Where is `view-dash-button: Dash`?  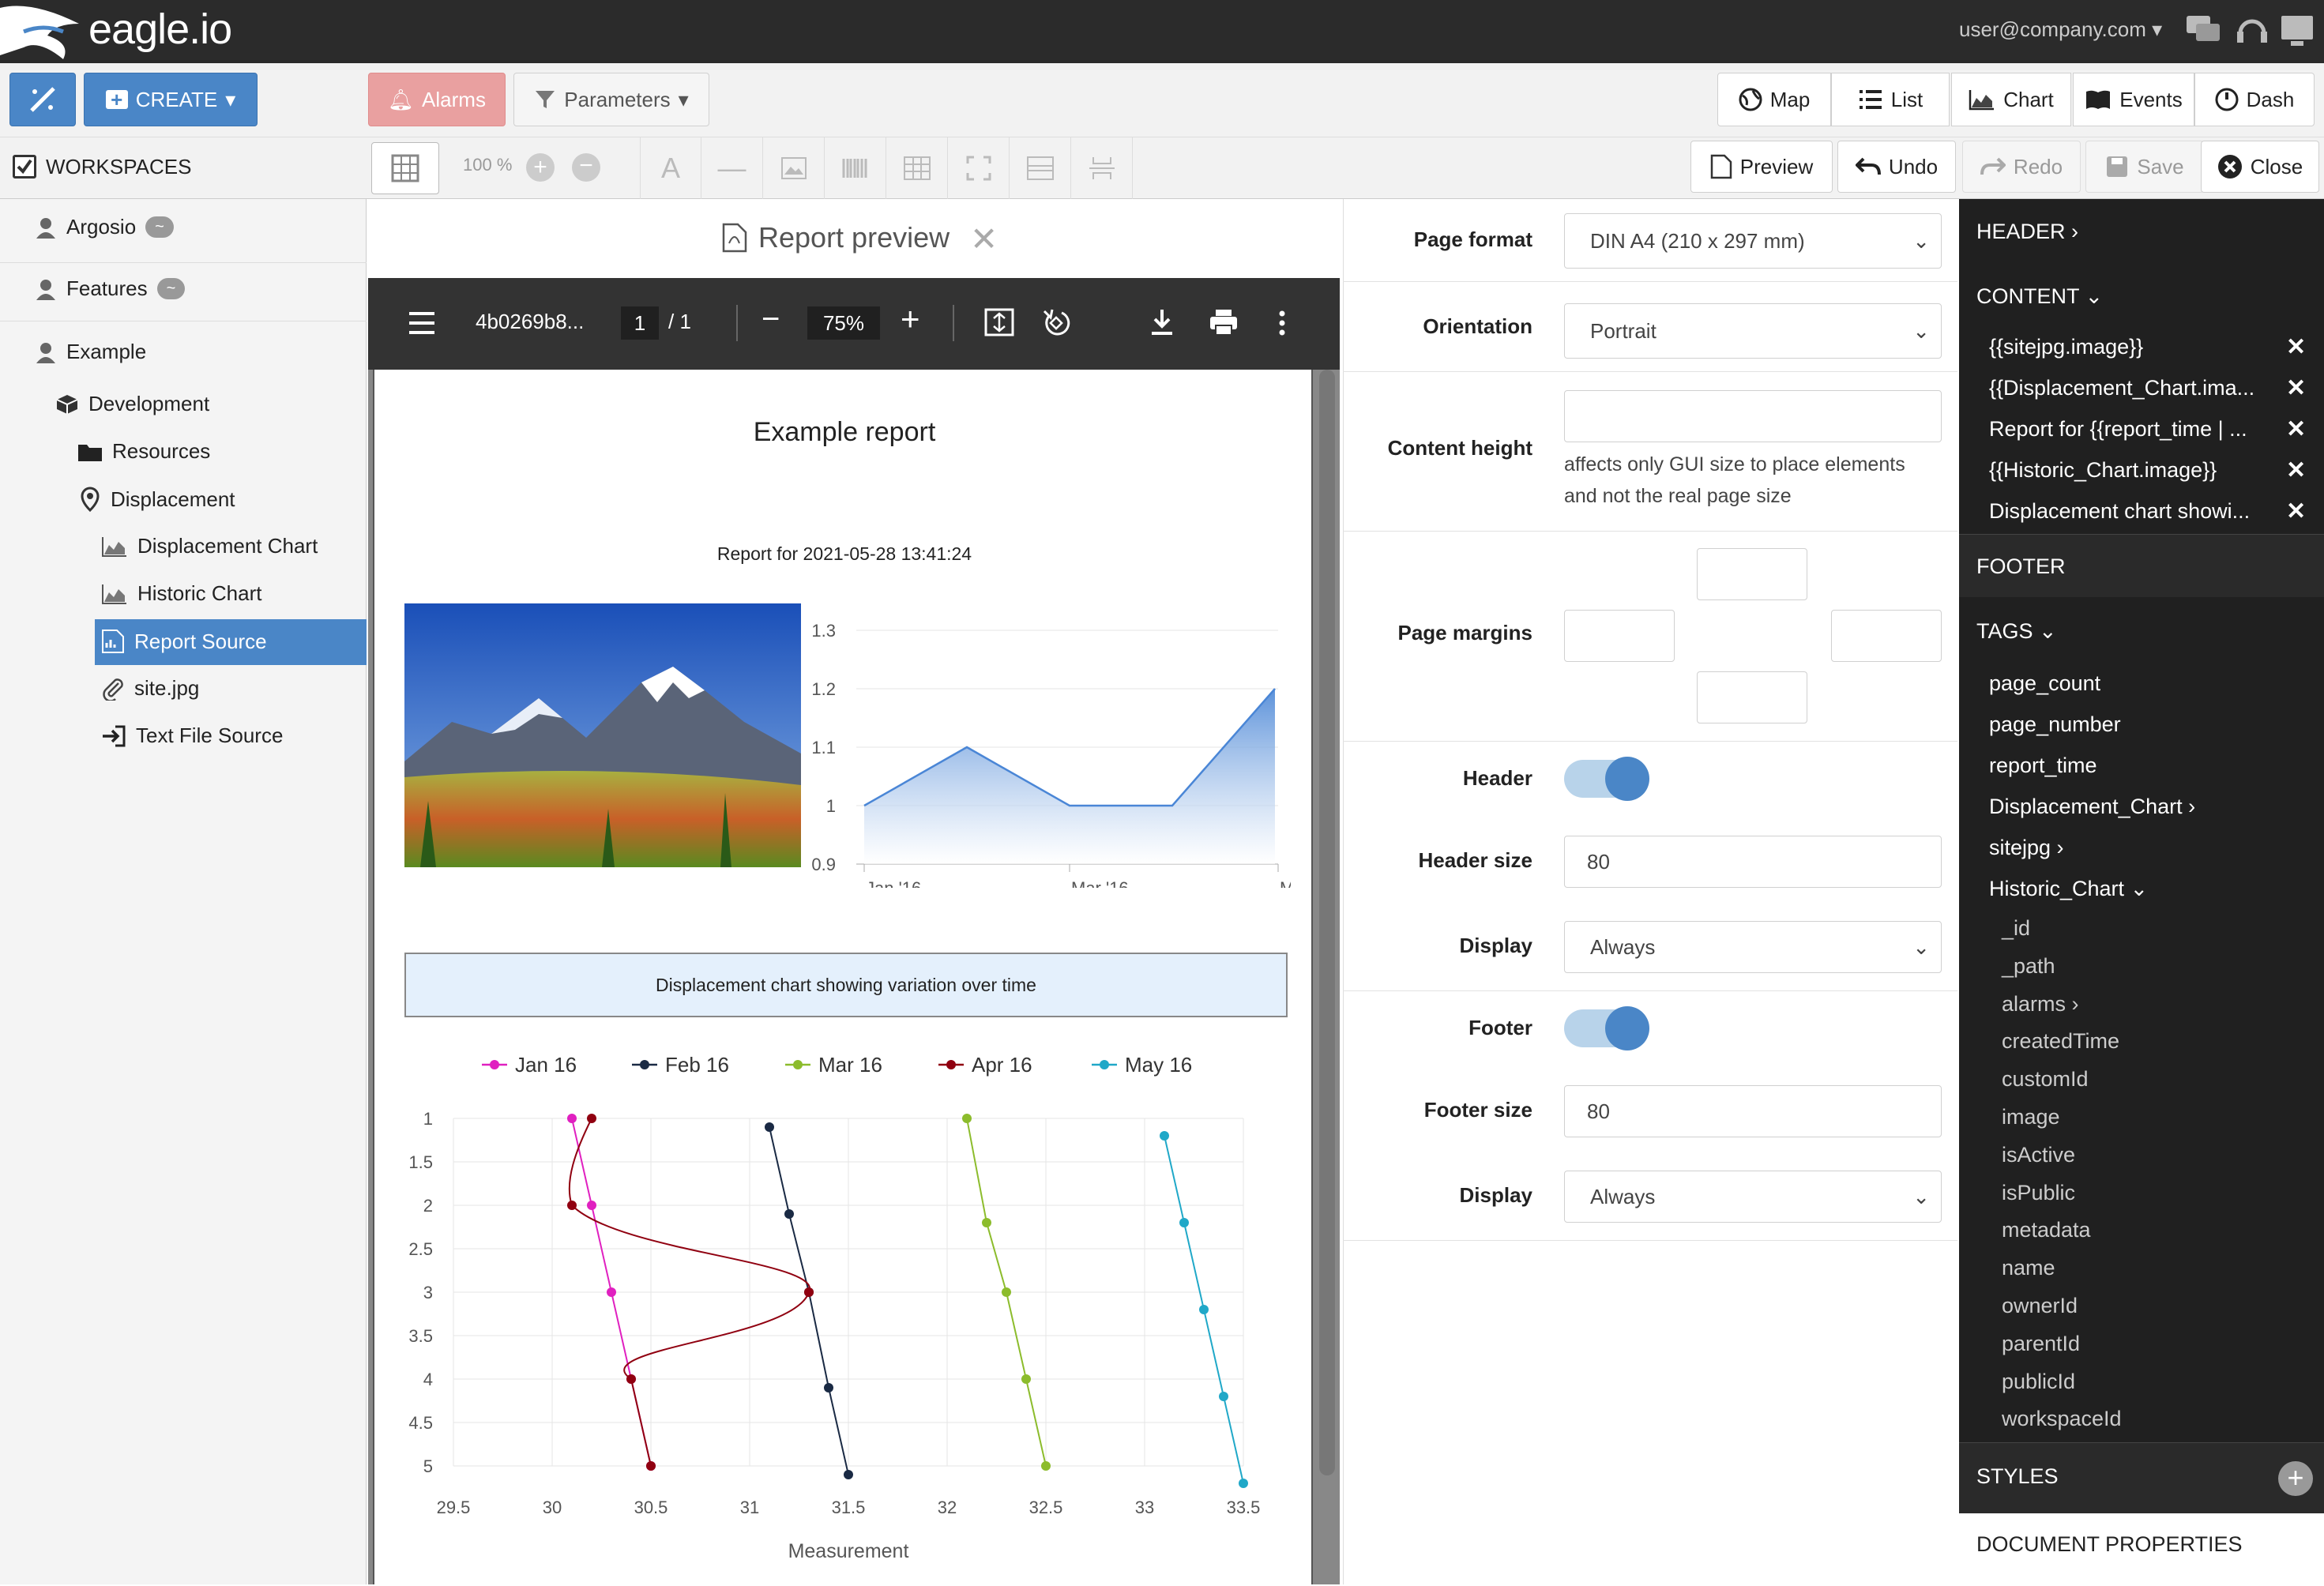
view-dash-button: Dash is located at coordinates (2254, 99).